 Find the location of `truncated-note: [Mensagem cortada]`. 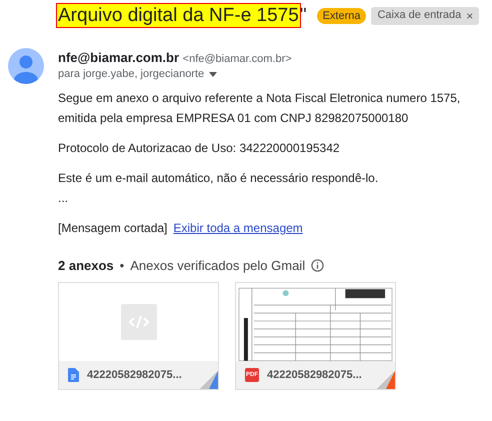

truncated-note: [Mensagem cortada] is located at coordinates (113, 228).